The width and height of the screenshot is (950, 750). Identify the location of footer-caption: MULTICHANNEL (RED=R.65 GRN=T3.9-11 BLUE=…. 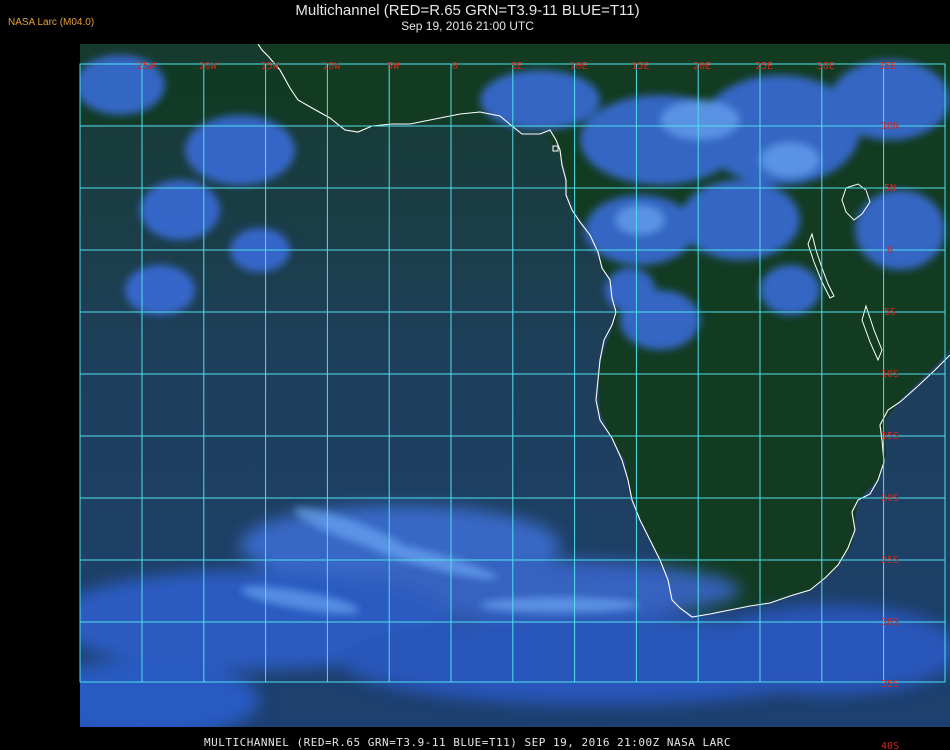
(467, 742).